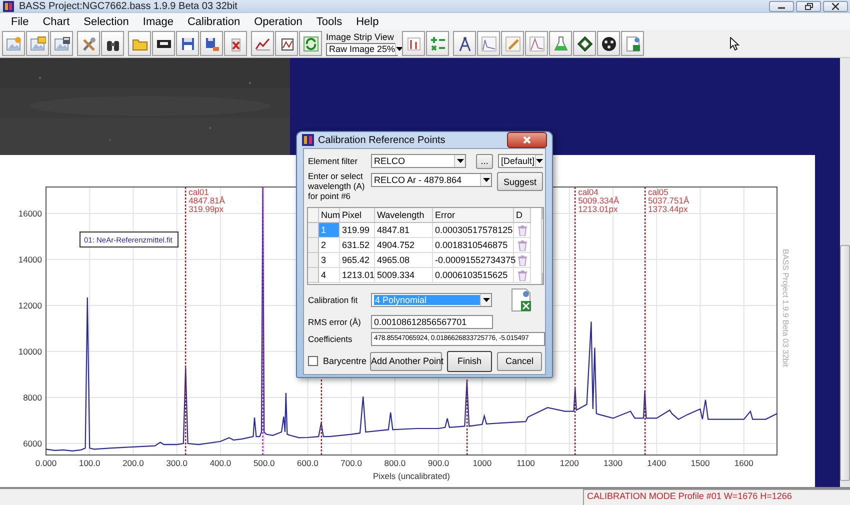 Image resolution: width=850 pixels, height=505 pixels. What do you see at coordinates (560, 44) in the screenshot?
I see `flask-icon` at bounding box center [560, 44].